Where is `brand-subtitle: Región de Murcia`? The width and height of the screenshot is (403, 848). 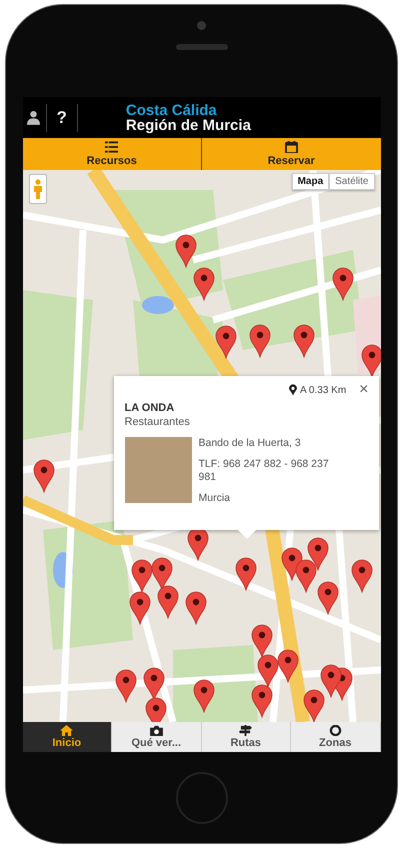 brand-subtitle: Región de Murcia is located at coordinates (188, 125).